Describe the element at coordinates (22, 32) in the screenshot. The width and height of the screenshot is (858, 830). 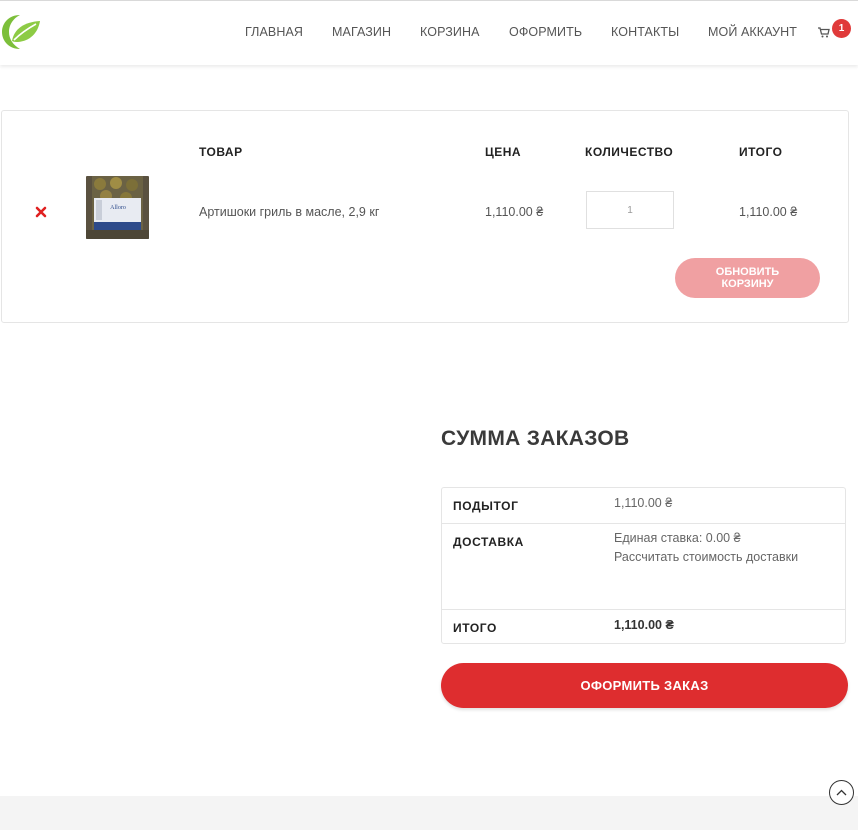
I see `leaf-logo-icon` at that location.